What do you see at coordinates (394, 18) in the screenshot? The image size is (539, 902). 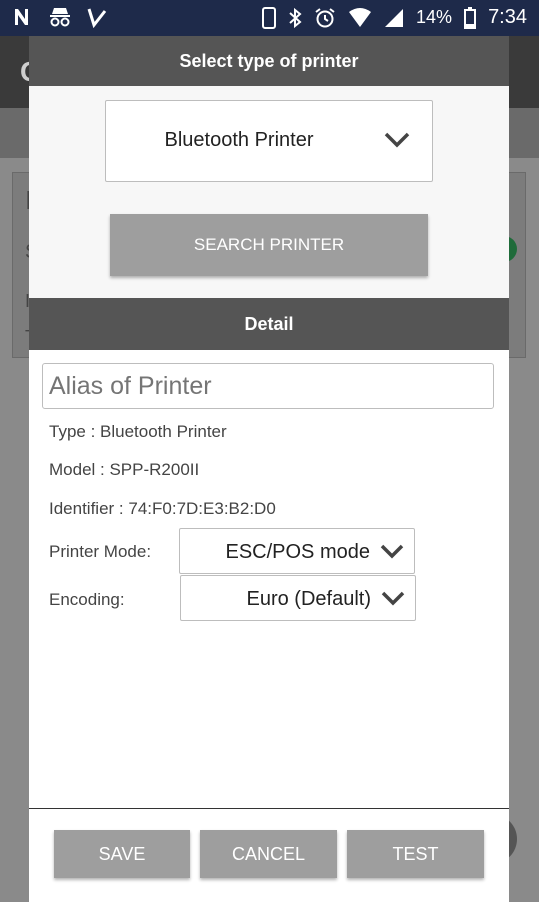 I see `signal-icon` at bounding box center [394, 18].